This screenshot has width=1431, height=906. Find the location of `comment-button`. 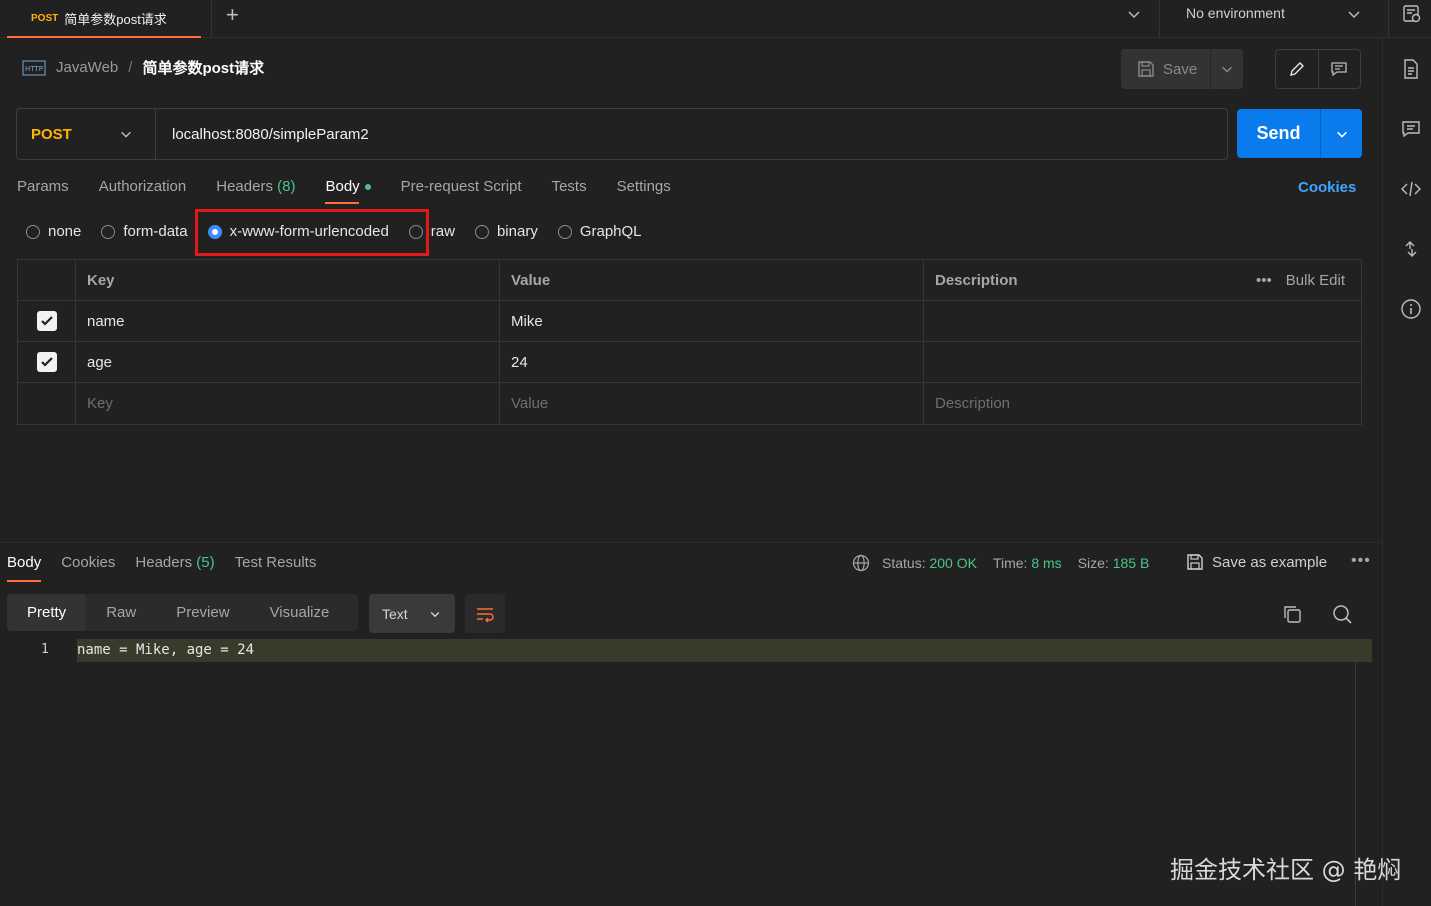

comment-button is located at coordinates (1340, 69).